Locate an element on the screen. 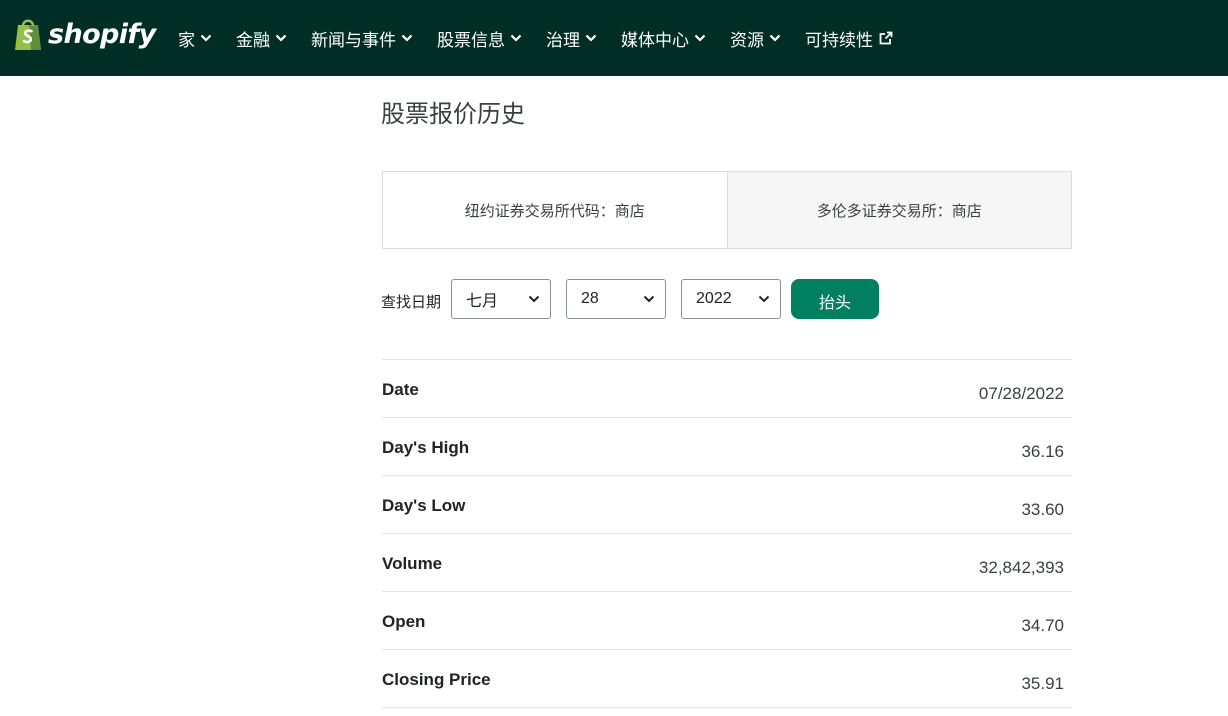  nav-item-sustainability: 可持续性 is located at coordinates (849, 38).